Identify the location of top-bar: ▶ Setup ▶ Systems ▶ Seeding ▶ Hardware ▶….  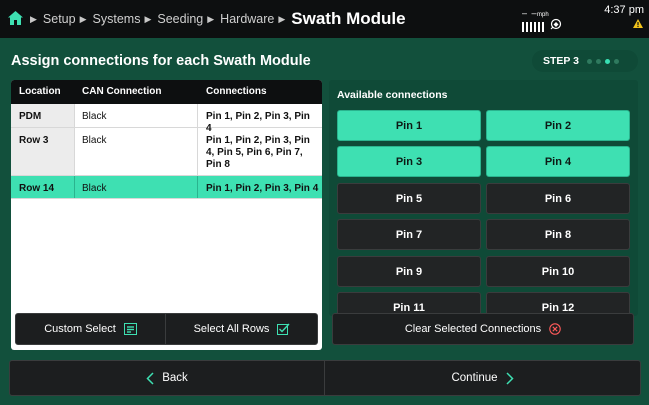
(324, 19).